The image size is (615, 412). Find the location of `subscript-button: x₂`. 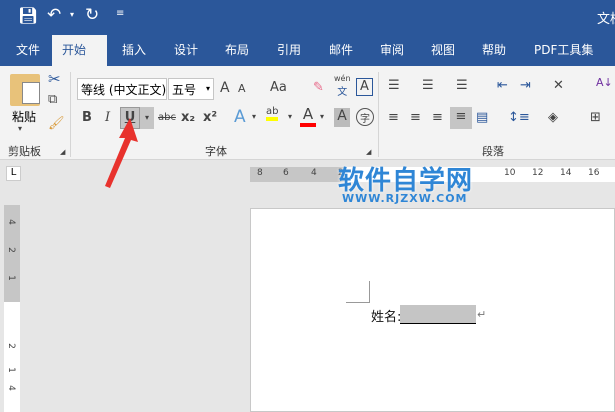

subscript-button: x₂ is located at coordinates (188, 117).